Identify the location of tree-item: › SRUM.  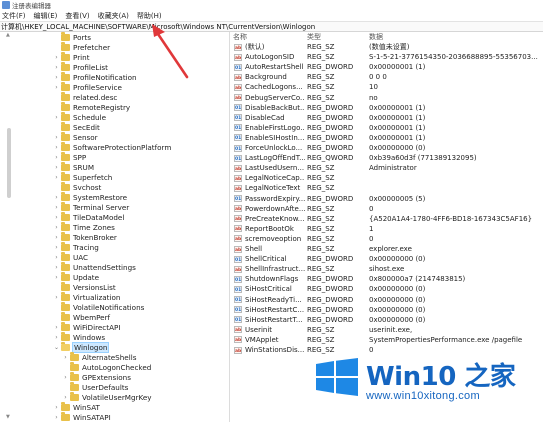
(73, 167).